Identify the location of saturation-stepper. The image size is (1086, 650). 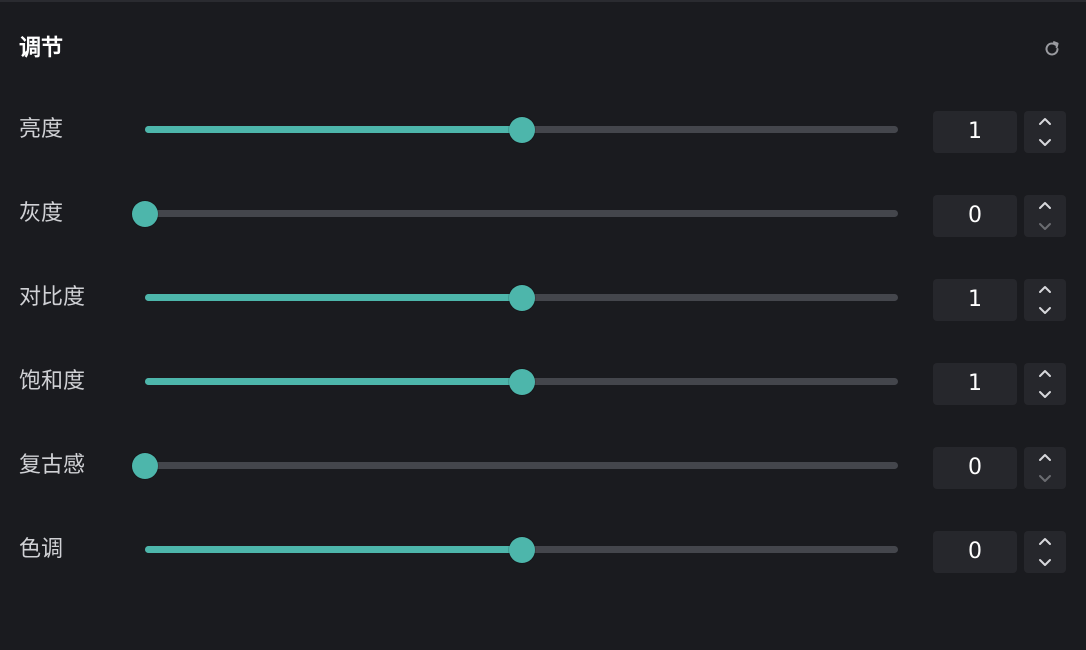
(1045, 384).